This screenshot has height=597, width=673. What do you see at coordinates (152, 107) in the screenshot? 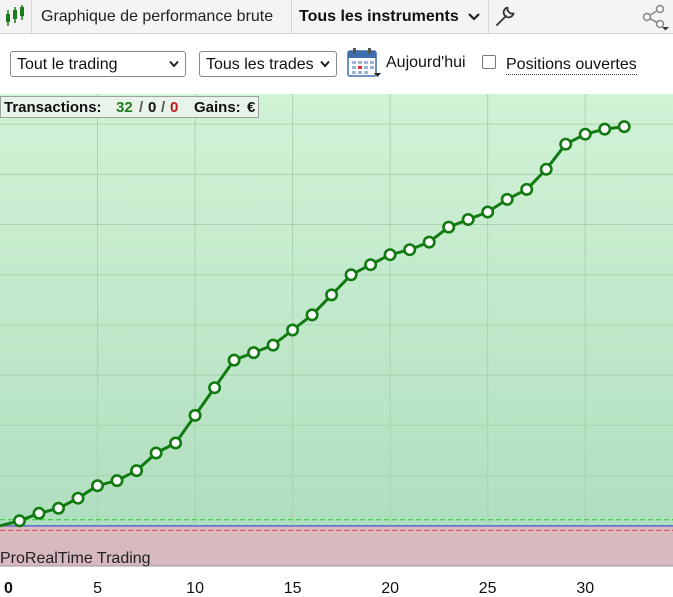
I see `transactions-middle: 0` at bounding box center [152, 107].